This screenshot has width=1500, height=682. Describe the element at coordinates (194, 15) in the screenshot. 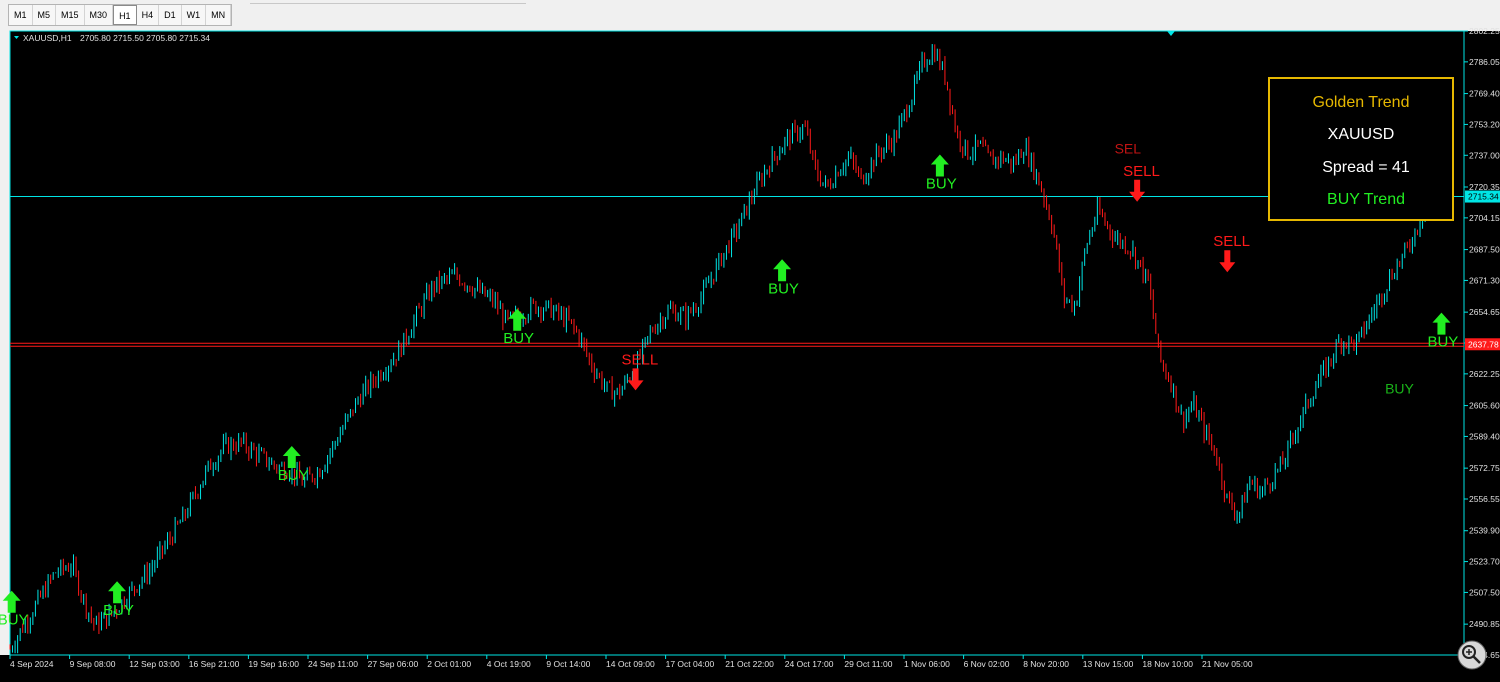

I see `timeframe-button-w1: W1` at that location.